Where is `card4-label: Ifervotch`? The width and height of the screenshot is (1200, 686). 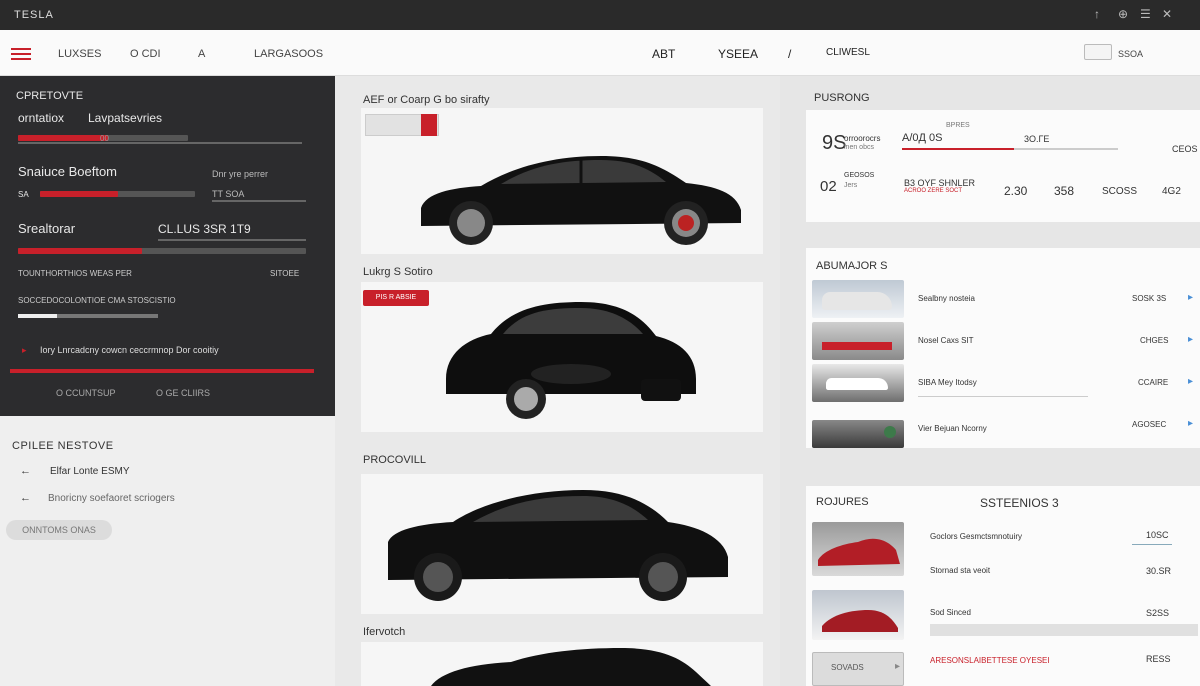 card4-label: Ifervotch is located at coordinates (384, 632).